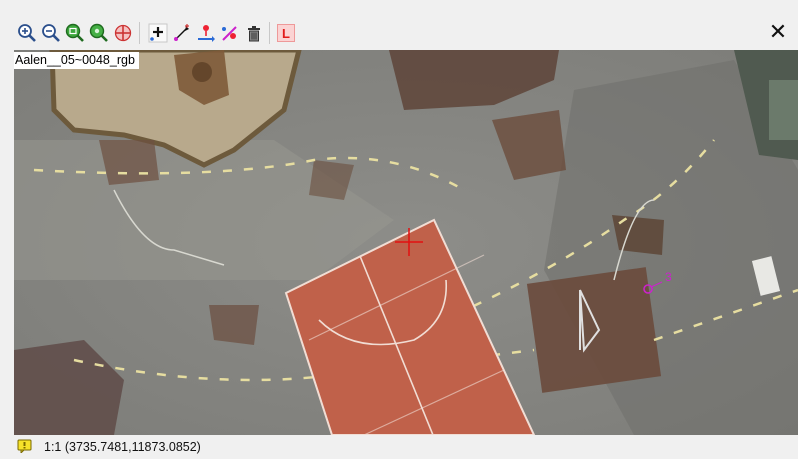  What do you see at coordinates (75, 33) in the screenshot?
I see `zoom-fit-icon` at bounding box center [75, 33].